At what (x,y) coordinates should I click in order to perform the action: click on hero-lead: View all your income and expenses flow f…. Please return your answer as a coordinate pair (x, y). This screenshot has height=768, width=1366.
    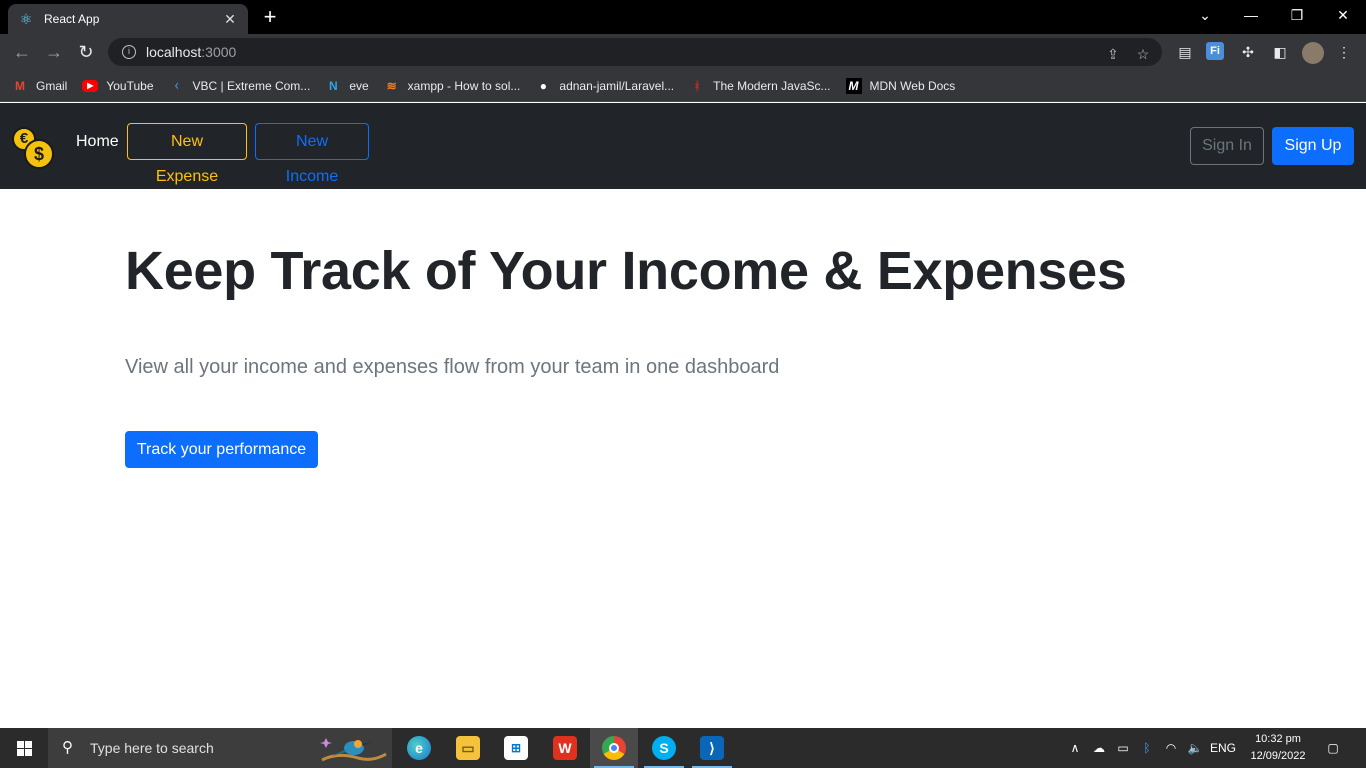
    Looking at the image, I should click on (452, 367).